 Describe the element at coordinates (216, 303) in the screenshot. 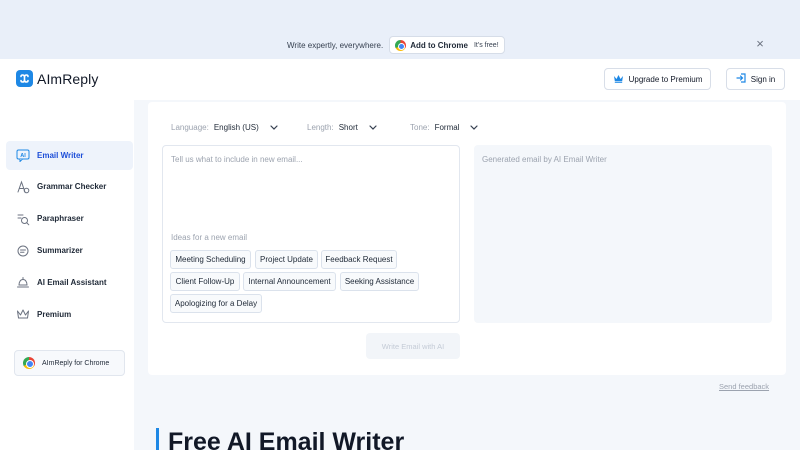

I see `idea-chip-apologizing-for-a-delay: Apologizing for a Delay` at that location.